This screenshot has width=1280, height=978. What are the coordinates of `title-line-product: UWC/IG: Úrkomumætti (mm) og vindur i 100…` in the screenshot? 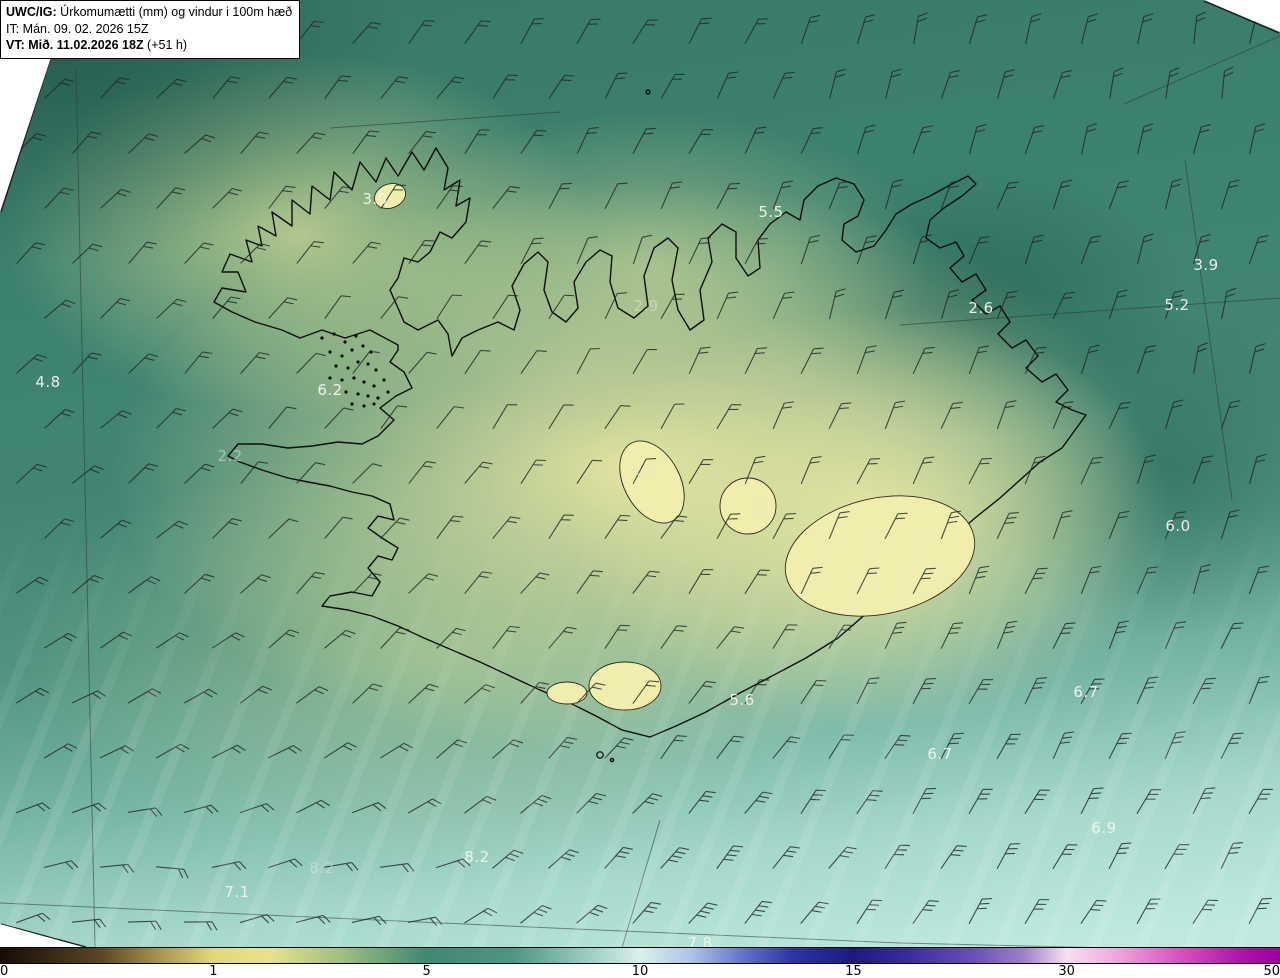 It's located at (149, 12).